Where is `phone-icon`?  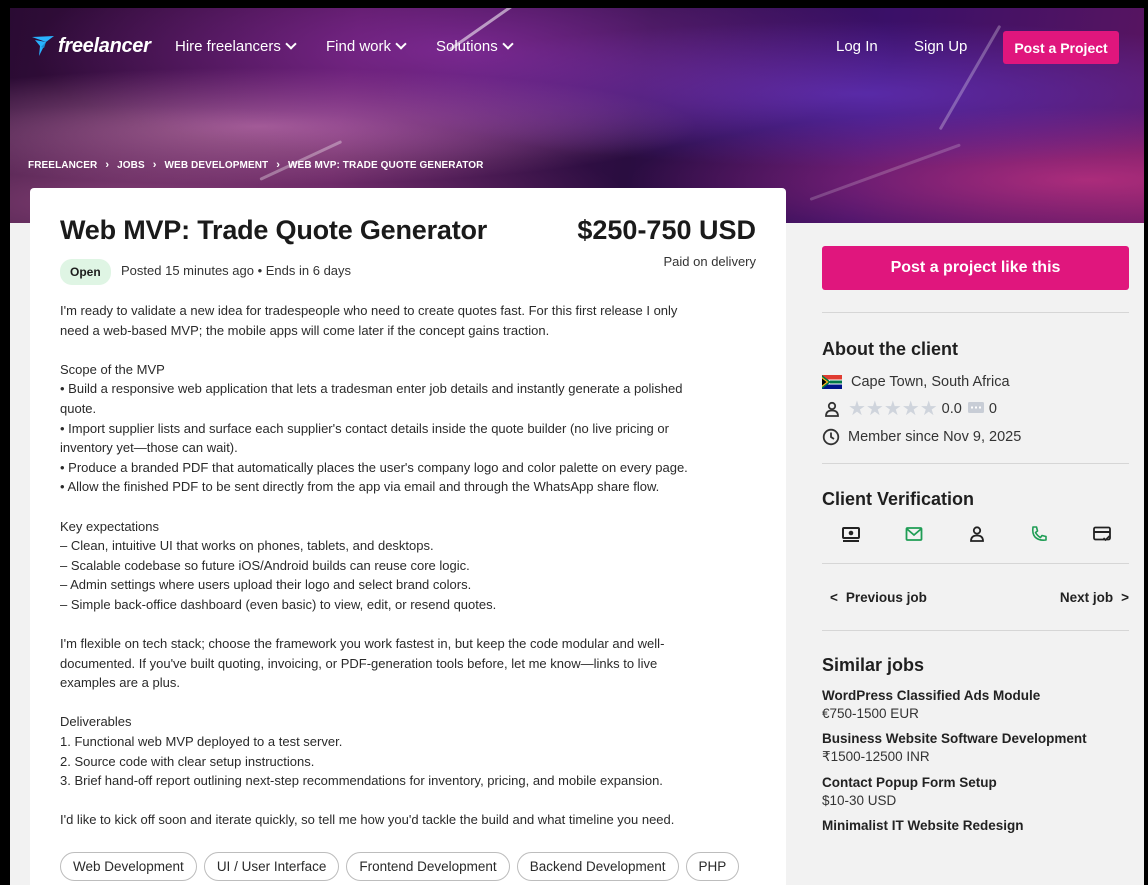 phone-icon is located at coordinates (1040, 533).